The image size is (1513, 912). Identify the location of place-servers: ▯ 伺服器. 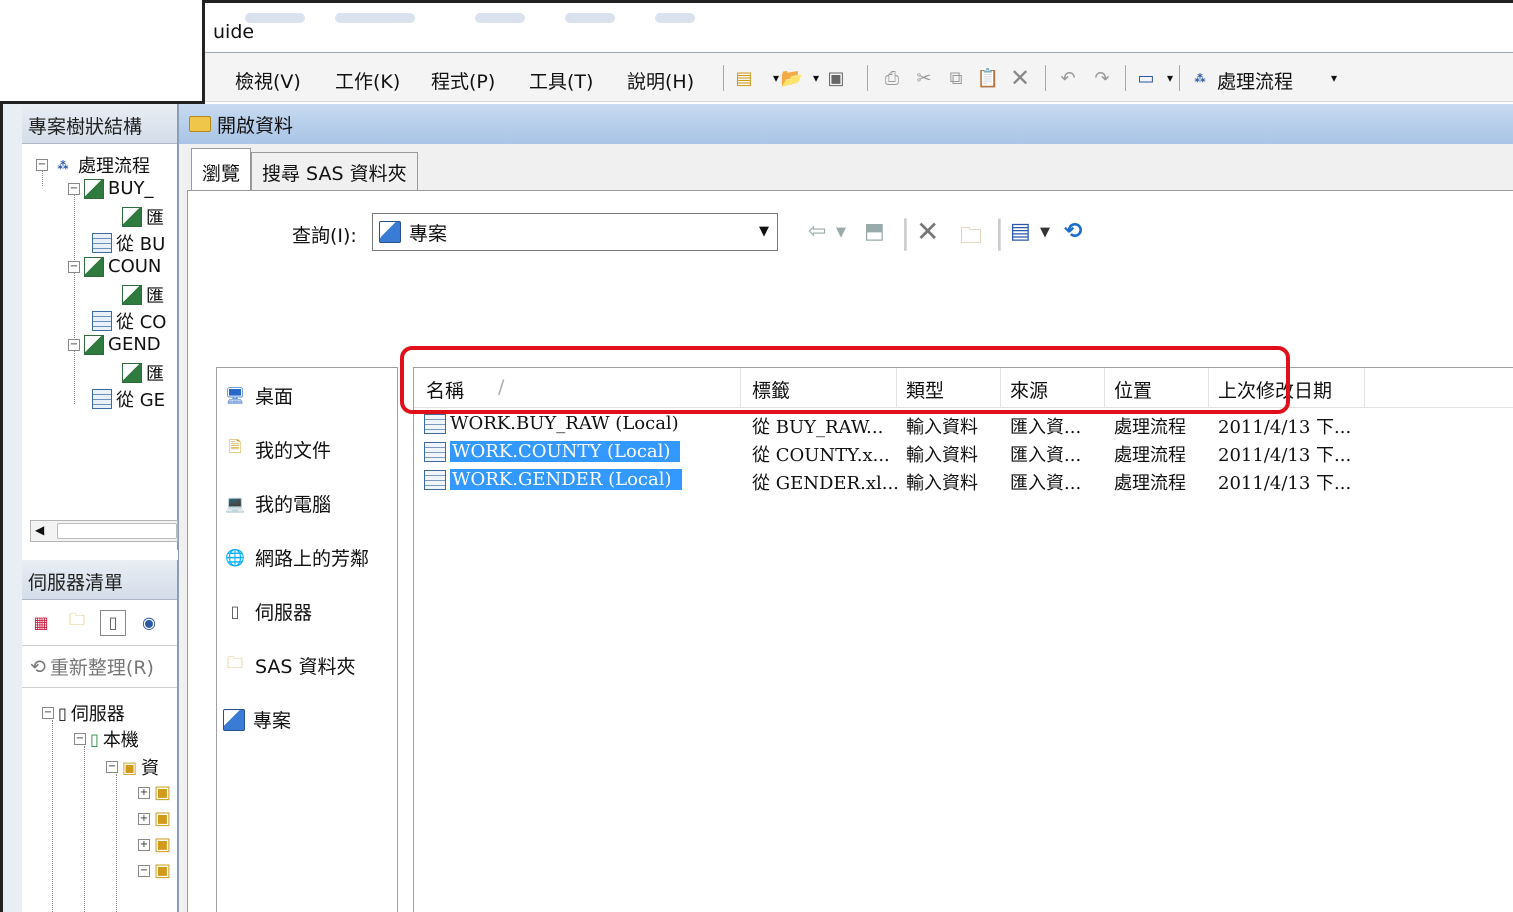
(267, 611).